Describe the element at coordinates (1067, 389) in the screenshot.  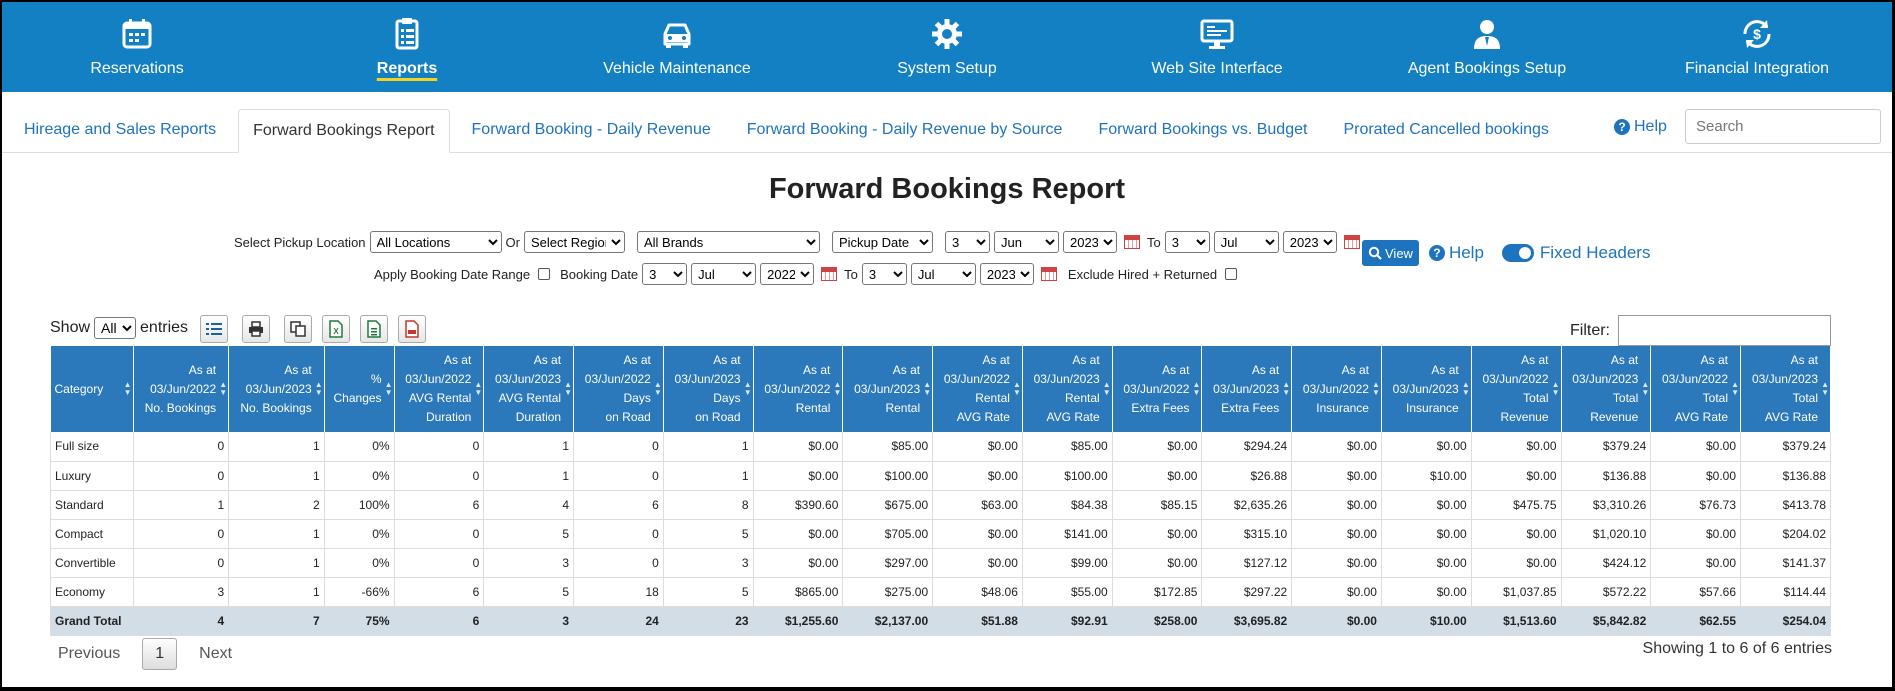
I see `column-header: As at 03/Jun/2023 Rental AVG Rate ▲ ▼` at that location.